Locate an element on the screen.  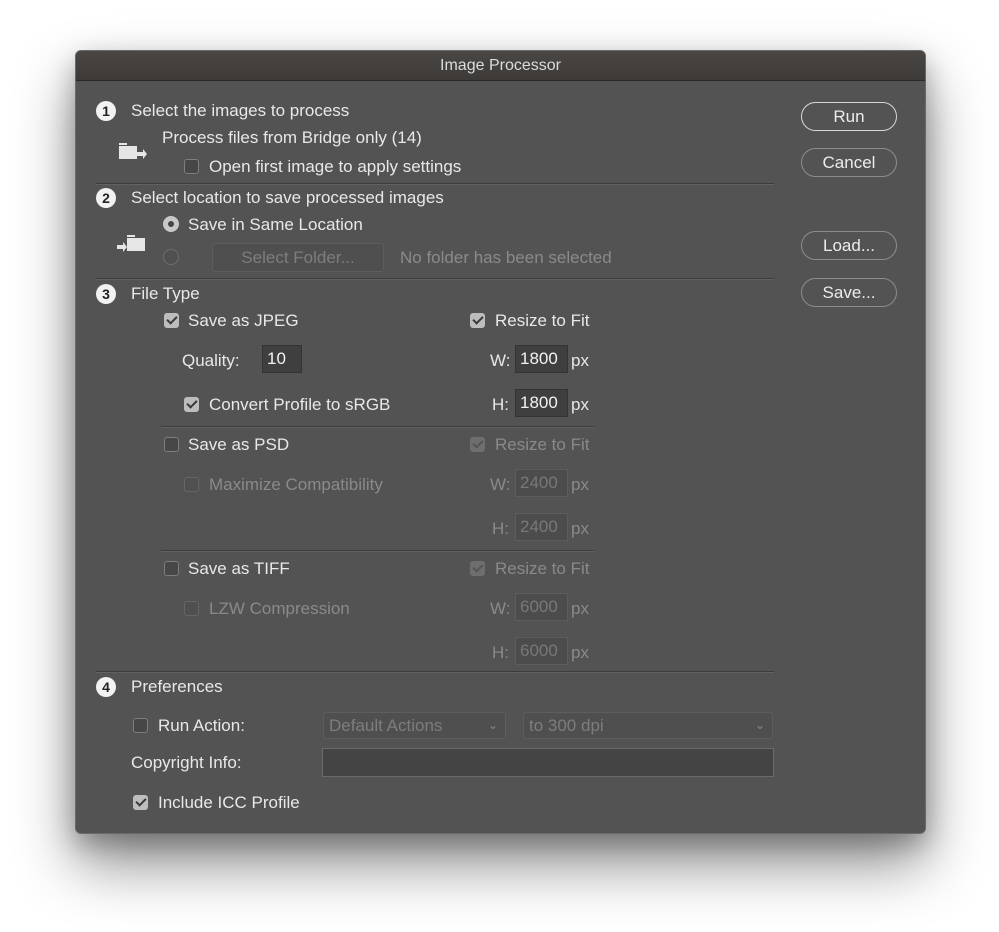
tiff-height-label: H: is located at coordinates (500, 652).